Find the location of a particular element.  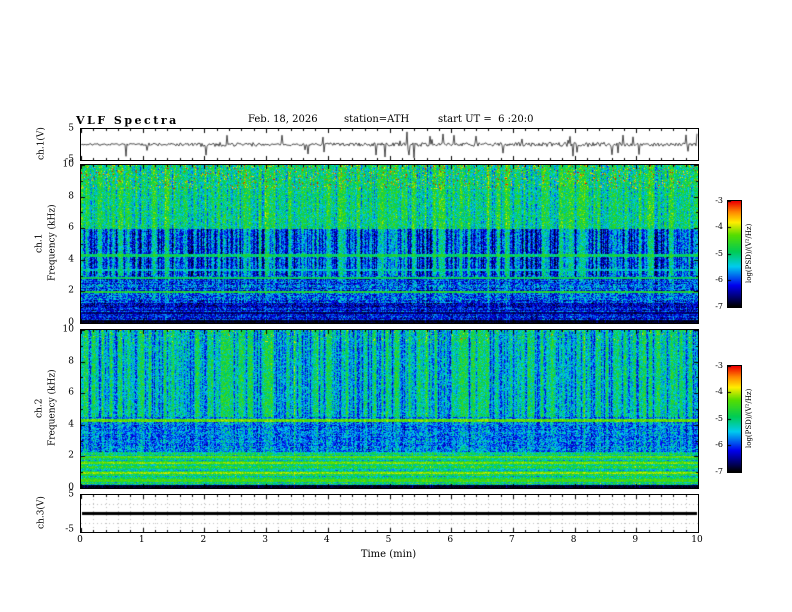

colorbar-2-canvas is located at coordinates (734, 419).